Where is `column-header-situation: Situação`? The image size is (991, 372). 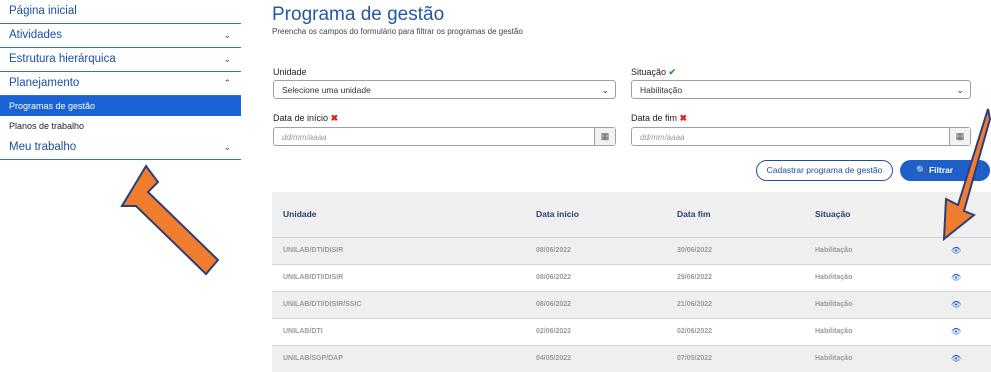
column-header-situation: Situação is located at coordinates (832, 214).